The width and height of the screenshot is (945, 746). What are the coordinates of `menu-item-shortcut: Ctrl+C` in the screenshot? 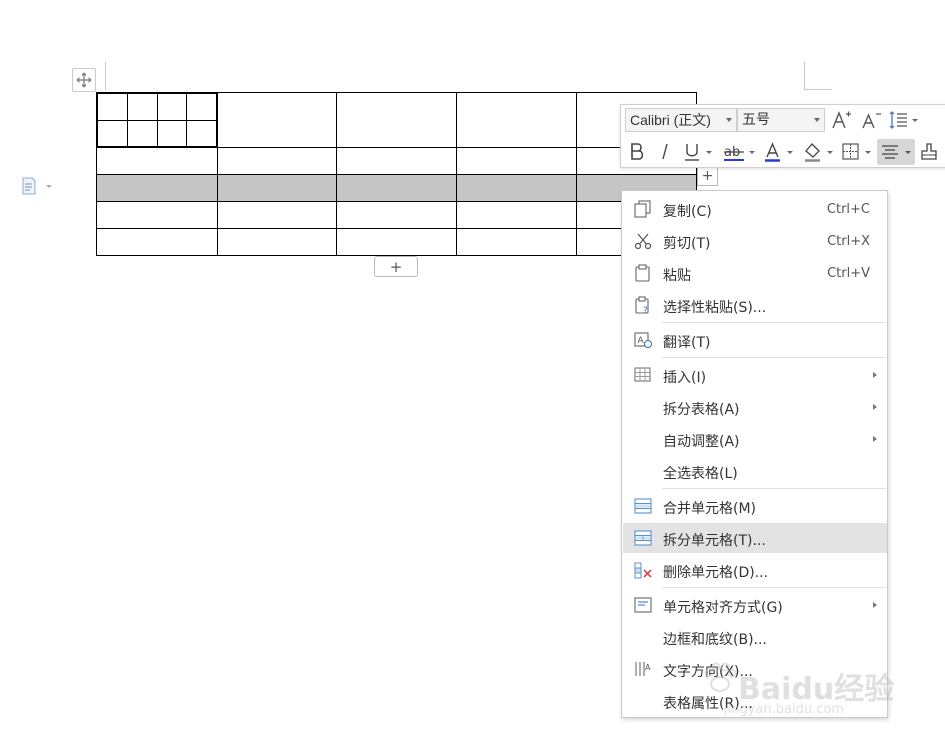 It's located at (848, 209).